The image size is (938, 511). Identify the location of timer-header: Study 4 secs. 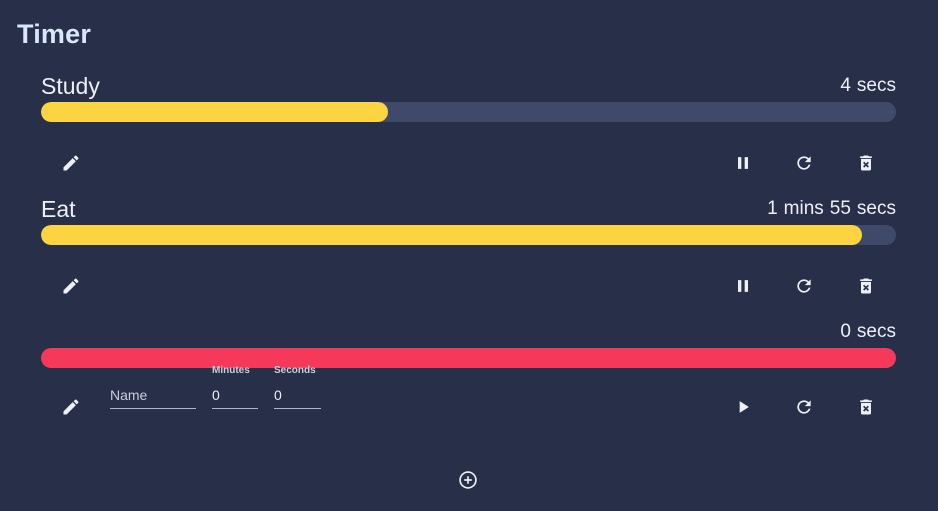
(468, 86).